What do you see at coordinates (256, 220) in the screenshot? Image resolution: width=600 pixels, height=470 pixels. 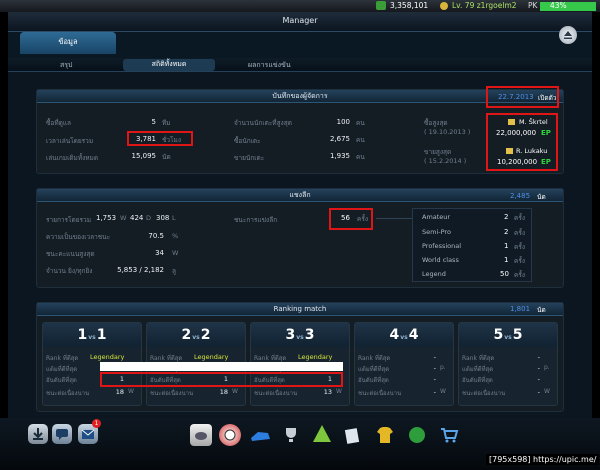 I see `league-wins-label: ชนะการแข่งลีก` at bounding box center [256, 220].